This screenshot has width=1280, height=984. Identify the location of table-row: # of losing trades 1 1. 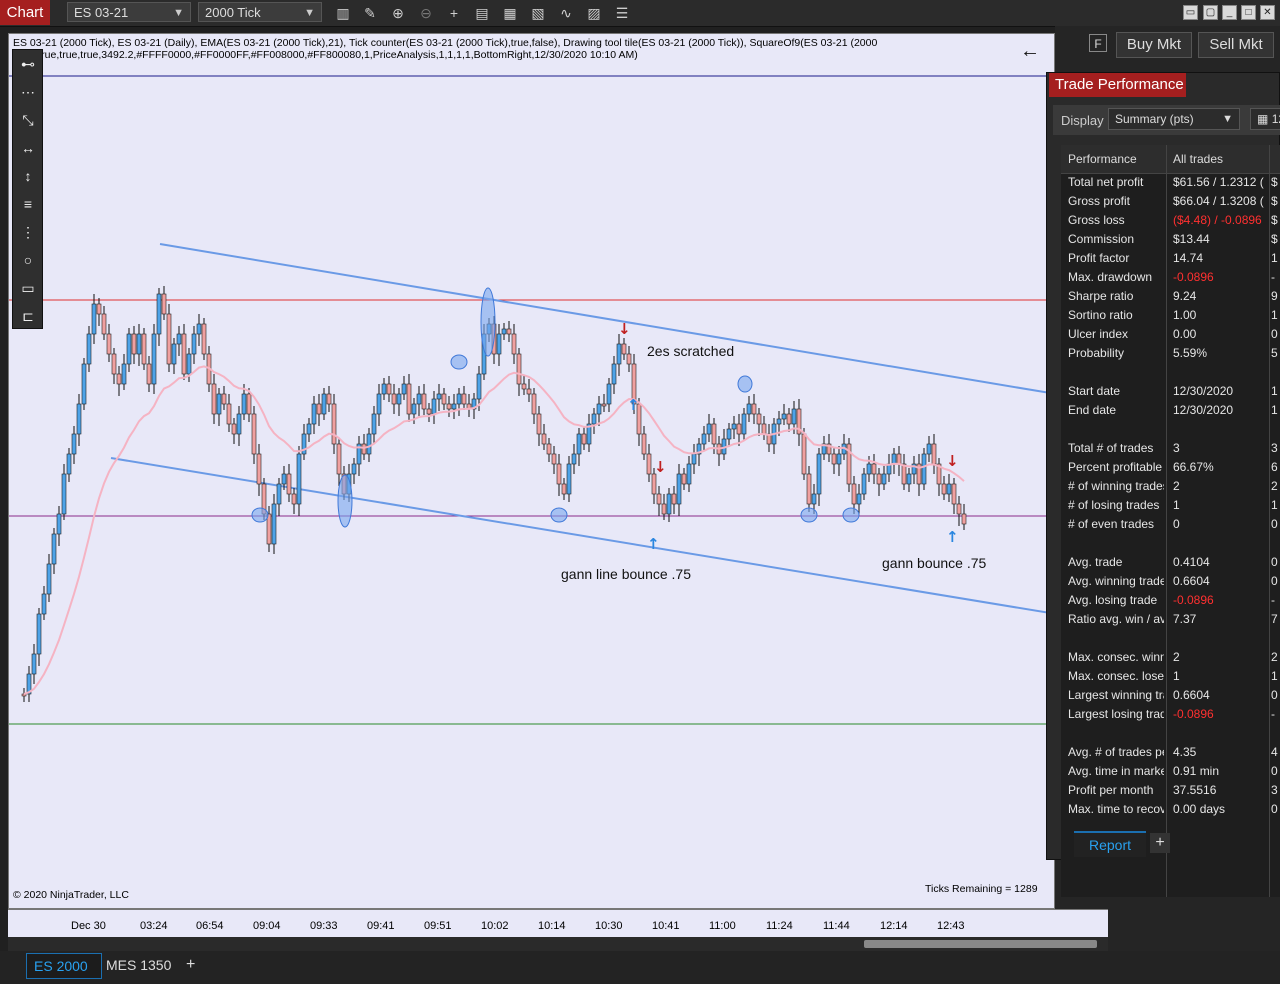
(1170, 505).